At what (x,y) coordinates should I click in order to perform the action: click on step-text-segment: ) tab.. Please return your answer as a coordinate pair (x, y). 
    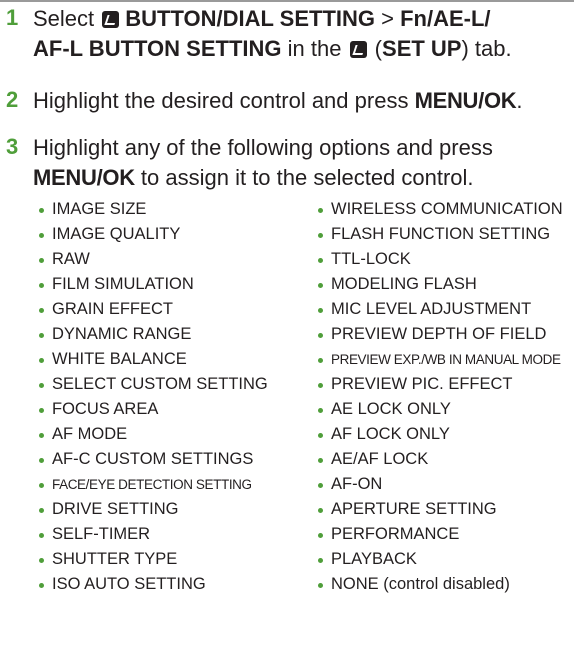
    Looking at the image, I should click on (486, 48).